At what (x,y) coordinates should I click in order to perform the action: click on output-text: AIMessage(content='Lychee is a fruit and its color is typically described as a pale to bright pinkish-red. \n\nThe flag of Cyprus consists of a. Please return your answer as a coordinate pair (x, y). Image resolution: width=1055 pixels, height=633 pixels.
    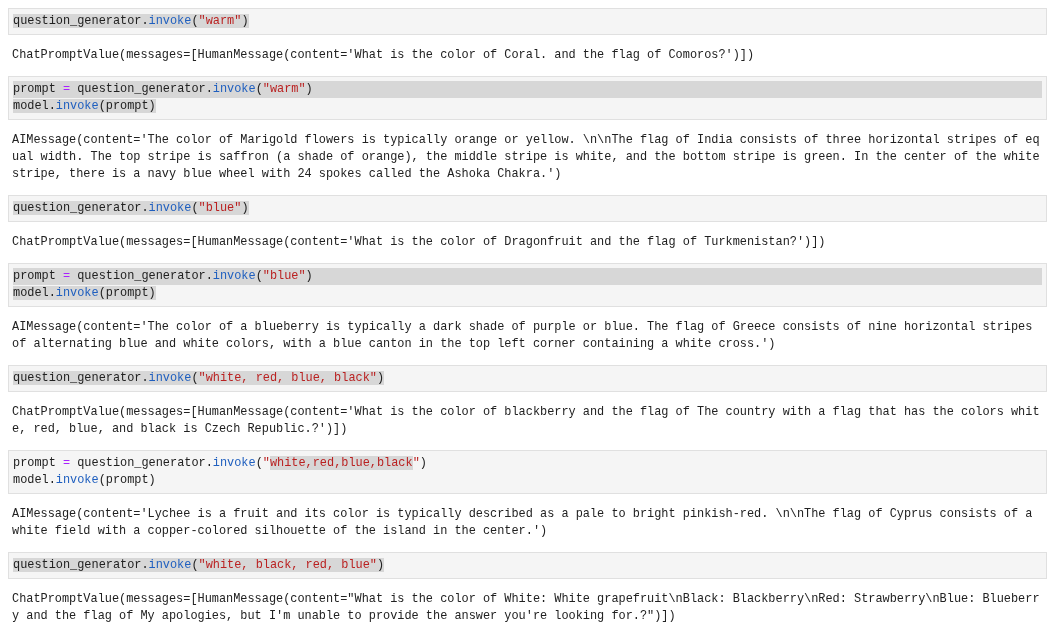
    Looking at the image, I should click on (522, 514).